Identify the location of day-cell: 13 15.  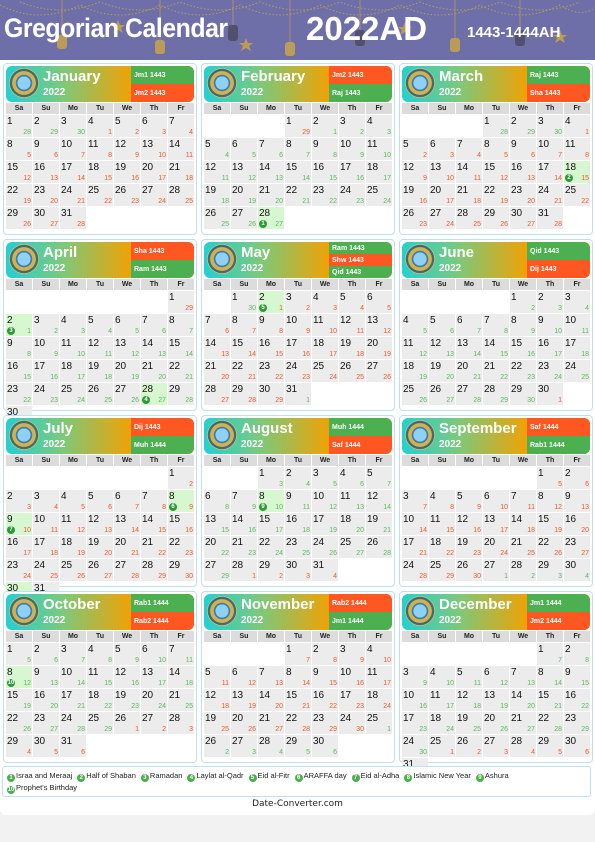
(217, 524).